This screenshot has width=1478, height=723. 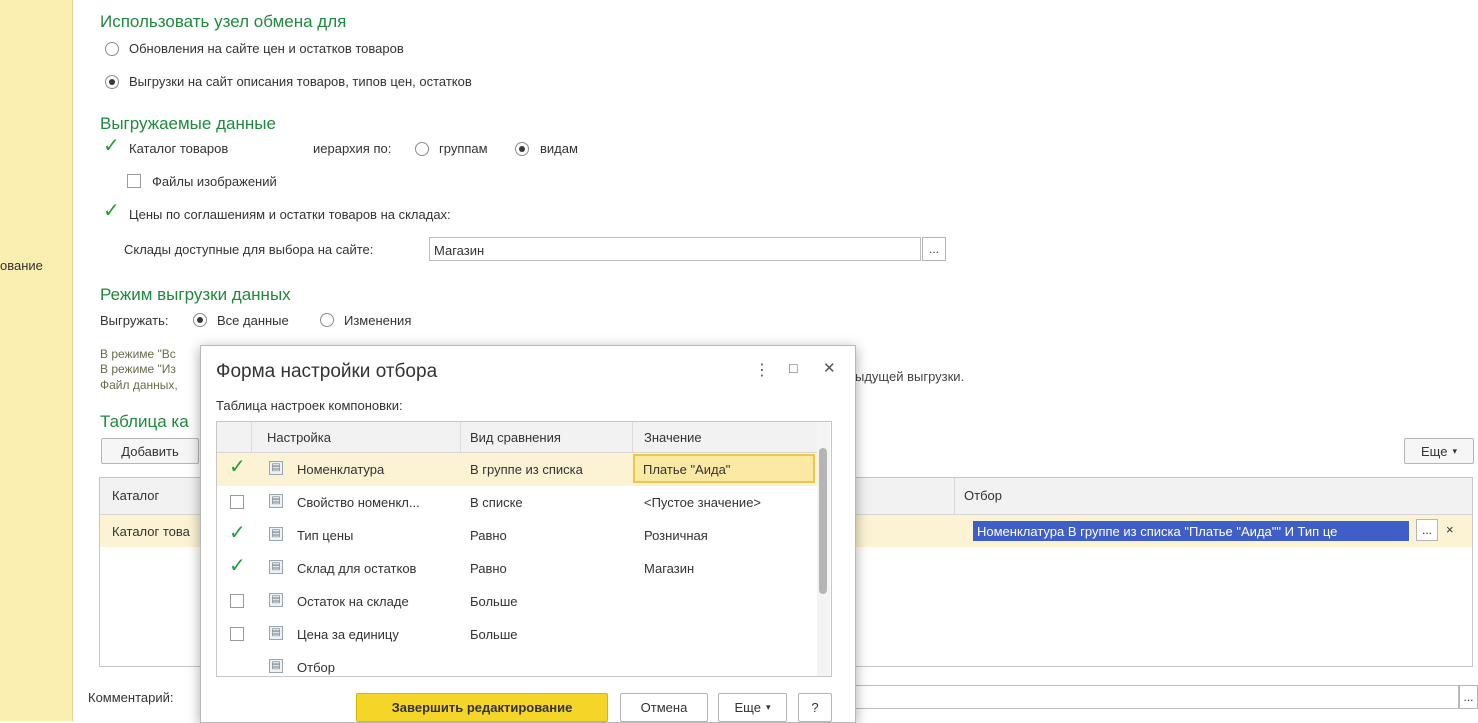 I want to click on catalog-table-title: Таблица ка, so click(x=144, y=421).